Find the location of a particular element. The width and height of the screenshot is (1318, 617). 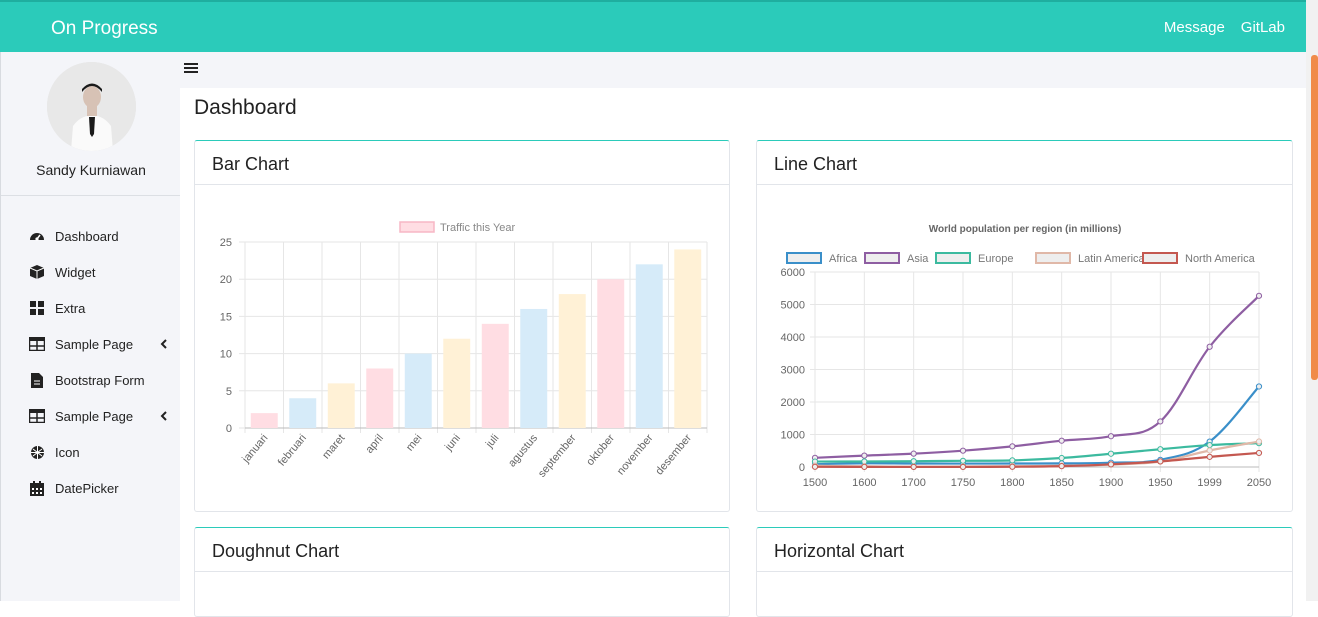

user-name: Sandy Kurniawan is located at coordinates (91, 170).